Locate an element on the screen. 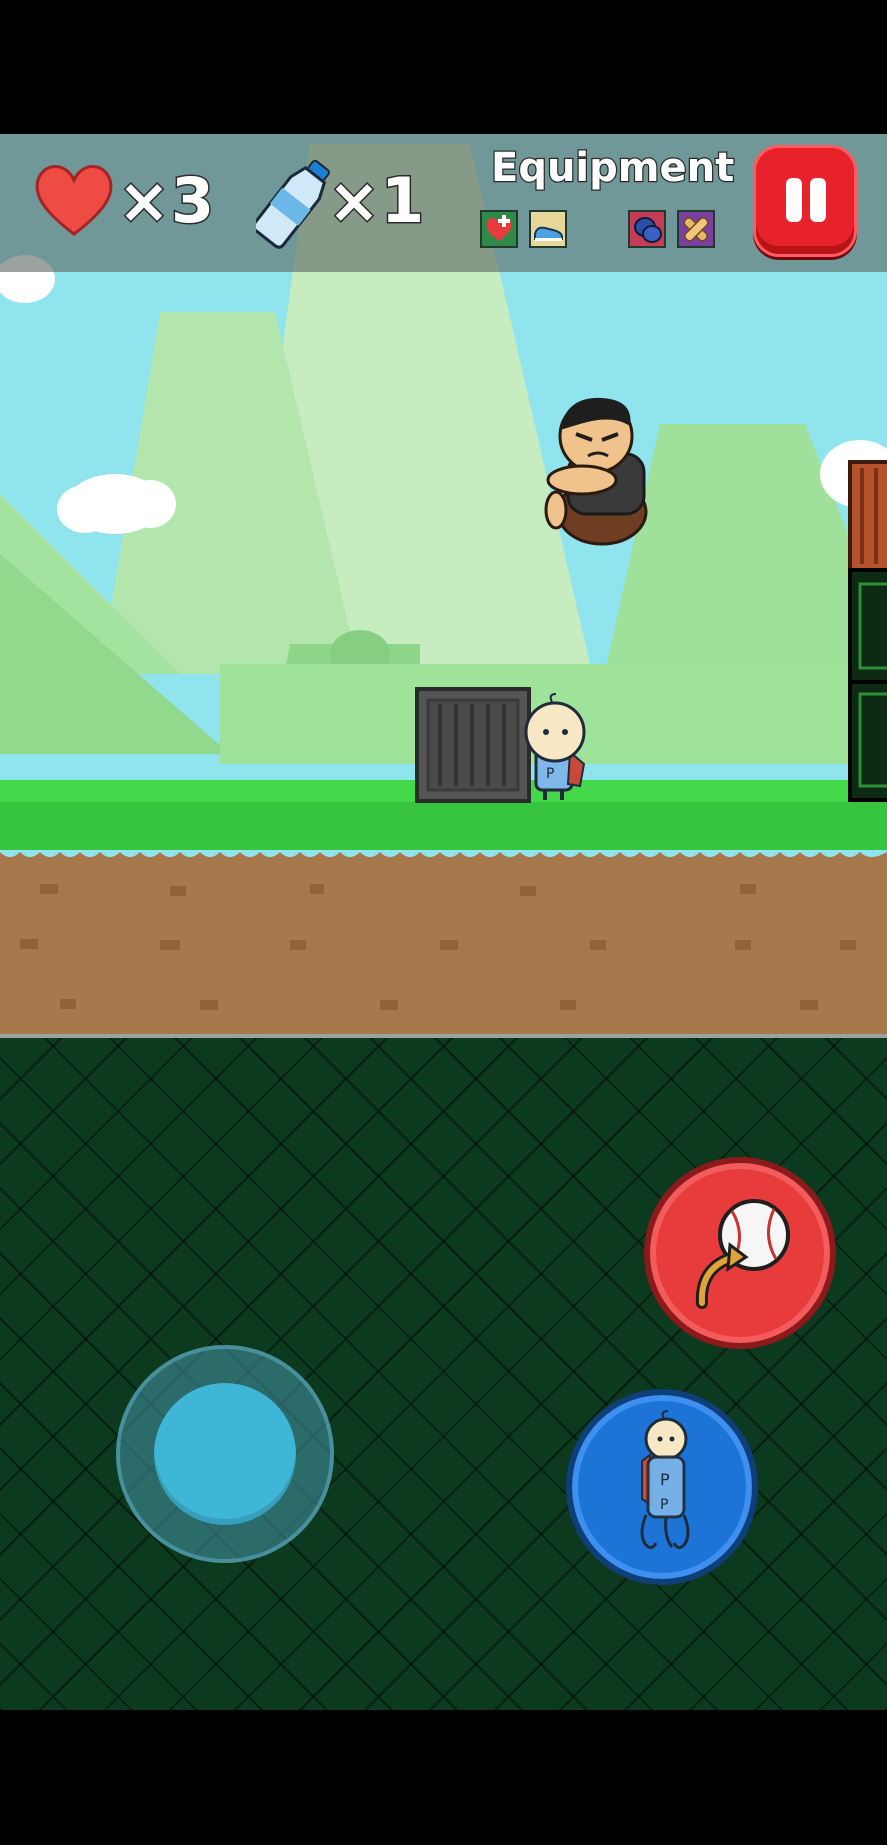 This screenshot has height=1845, width=887. metal-crate is located at coordinates (473, 745).